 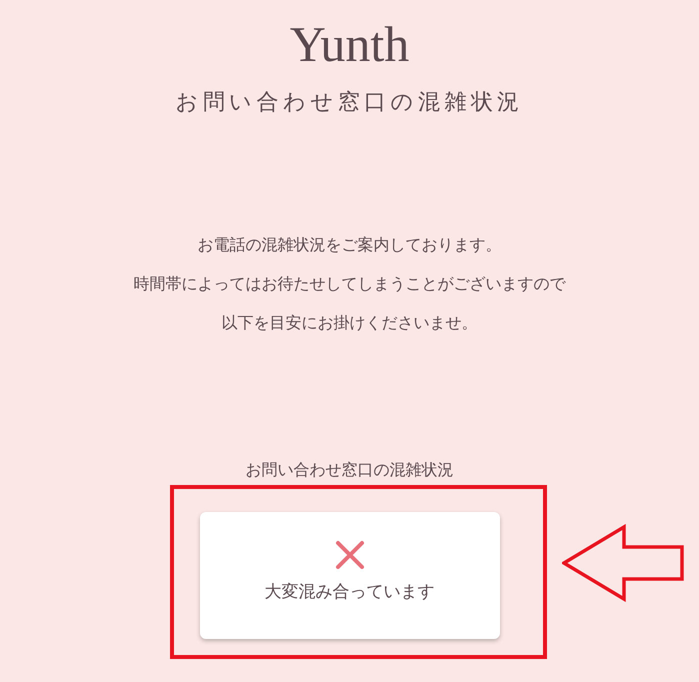 What do you see at coordinates (350, 284) in the screenshot?
I see `intro-text: 時間帯によってはお待たせしてしまうことがございますので` at bounding box center [350, 284].